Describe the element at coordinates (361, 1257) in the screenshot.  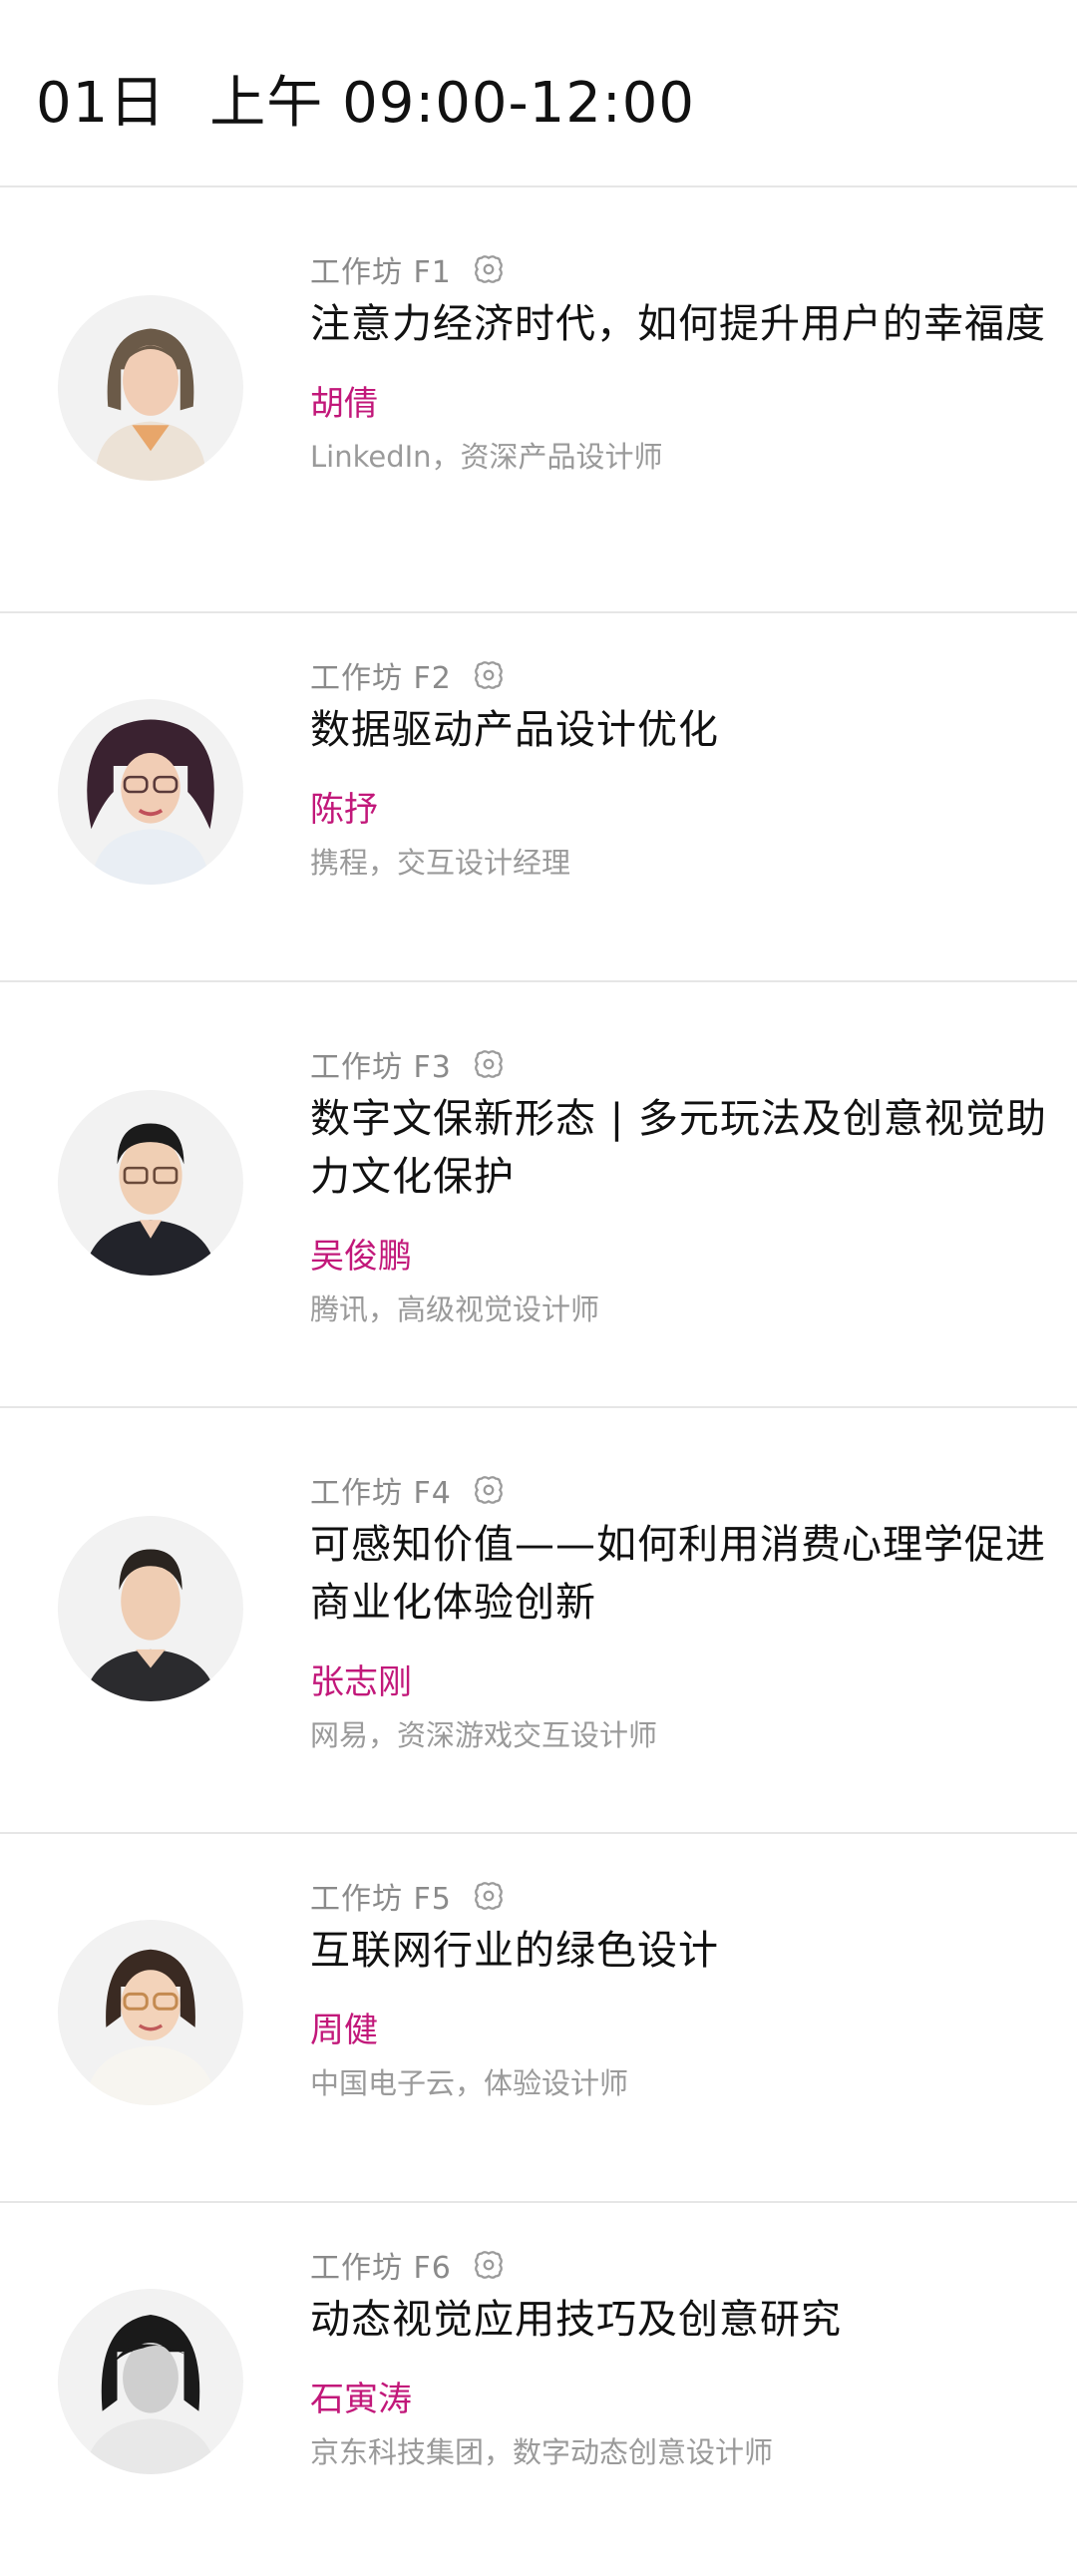
I see `speaker-name: 吴俊鹏` at that location.